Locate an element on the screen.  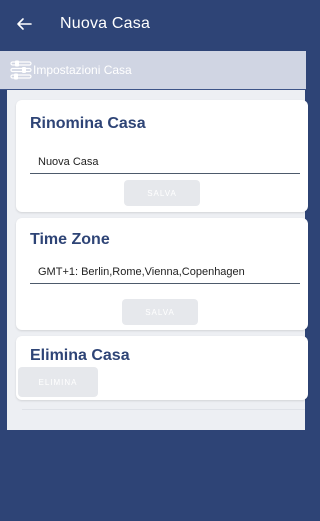
timezone-select: GMT+1: Berlin,Rome,Vienna,Copenhagen is located at coordinates (165, 272).